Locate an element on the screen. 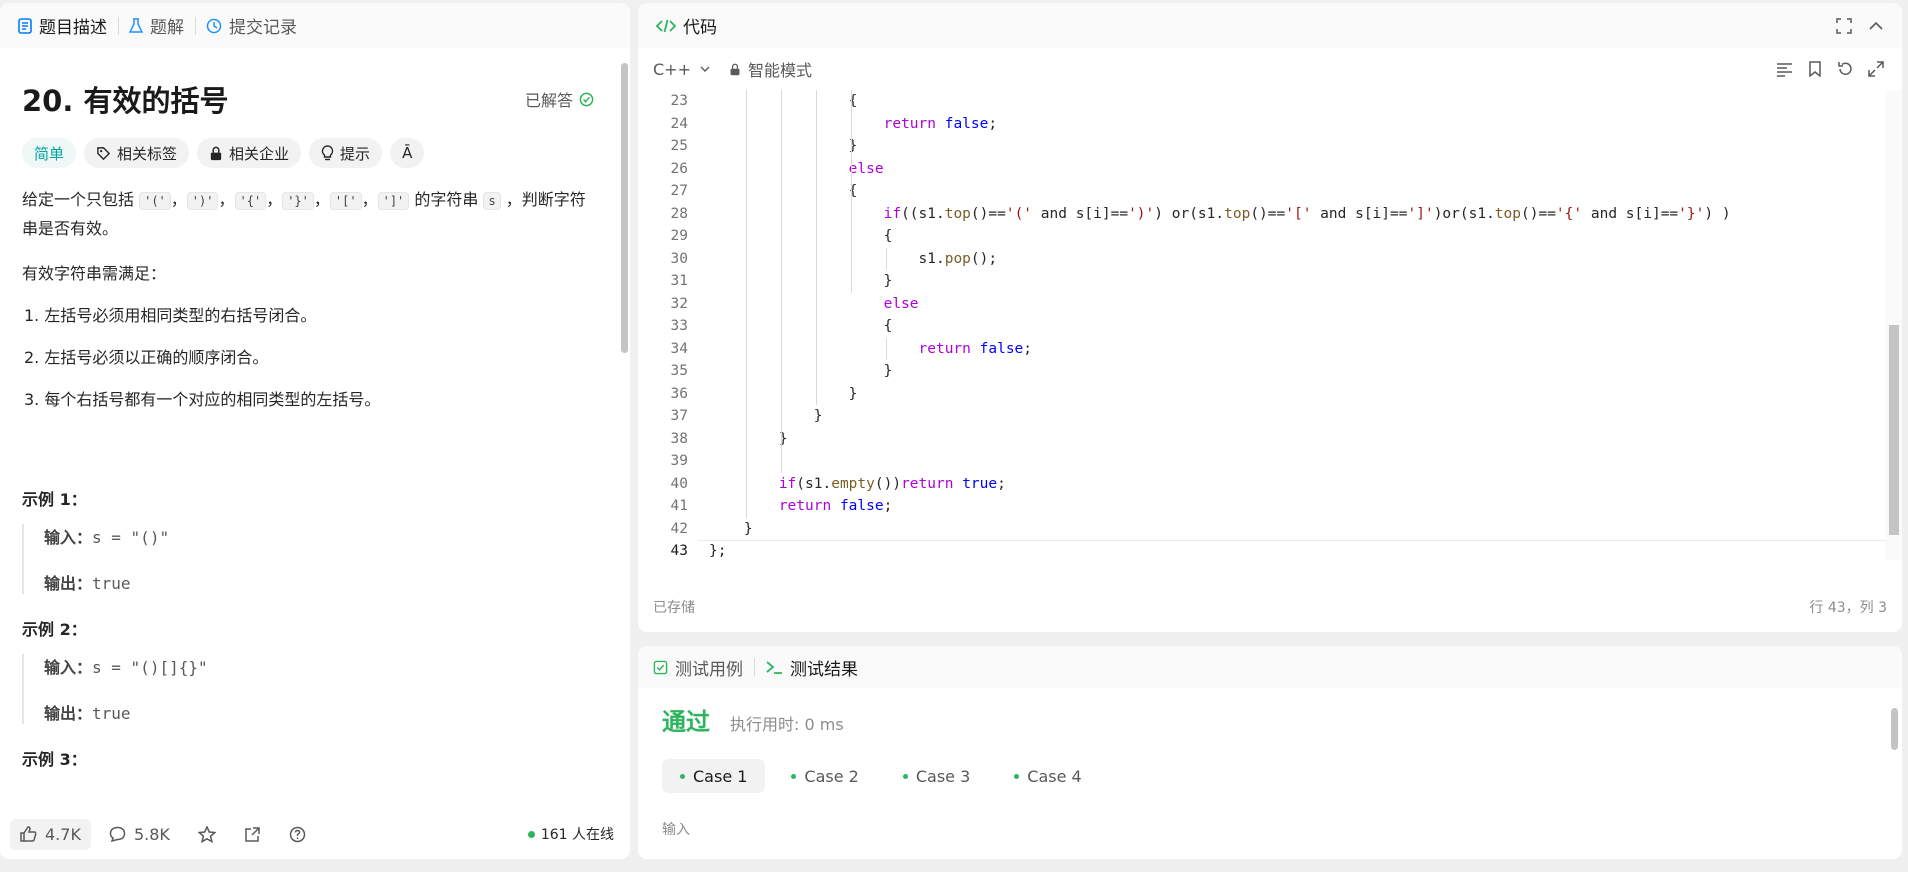  bracket-code: '{' is located at coordinates (250, 201).